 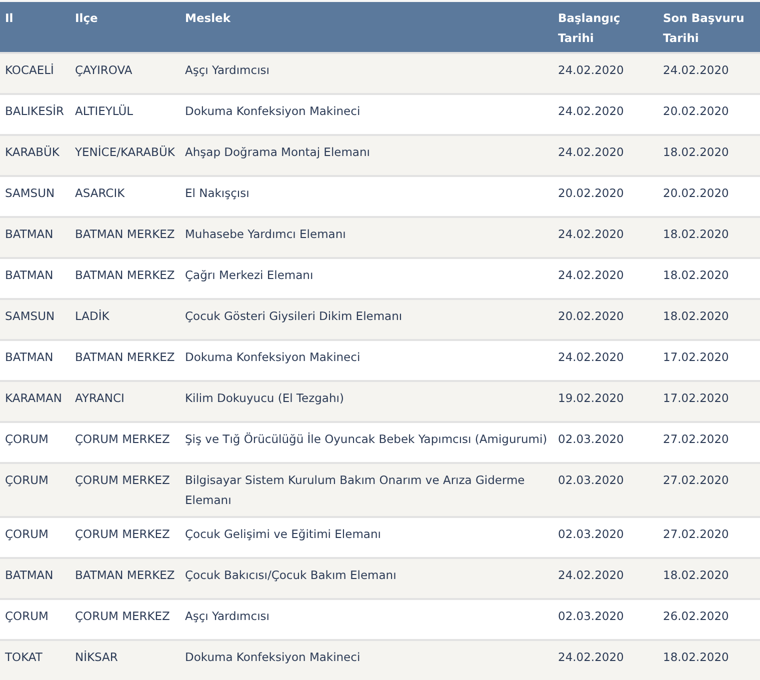 What do you see at coordinates (35, 27) in the screenshot?
I see `column-header: Il` at bounding box center [35, 27].